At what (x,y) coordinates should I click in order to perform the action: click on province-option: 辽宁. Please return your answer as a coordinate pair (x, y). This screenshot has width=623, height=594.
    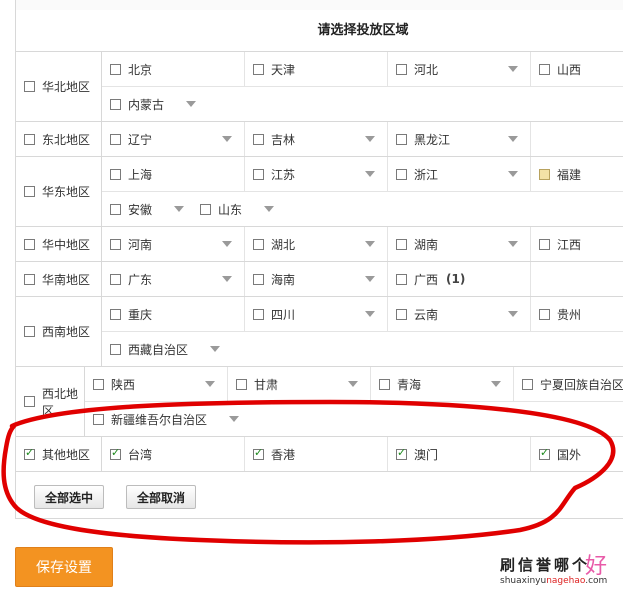
    Looking at the image, I should click on (173, 139).